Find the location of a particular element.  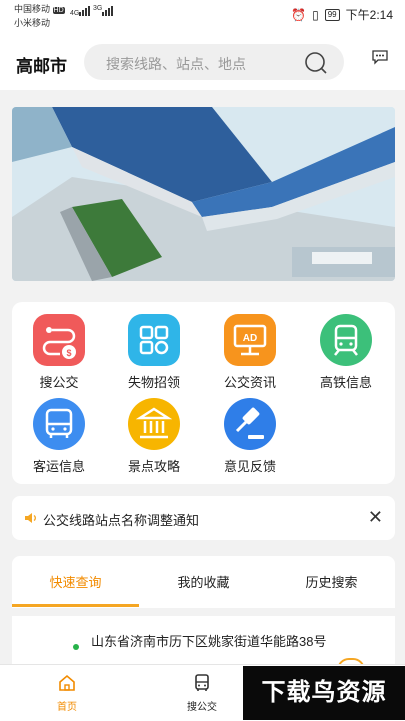

alarm-icon: ⏰ is located at coordinates (299, 14).